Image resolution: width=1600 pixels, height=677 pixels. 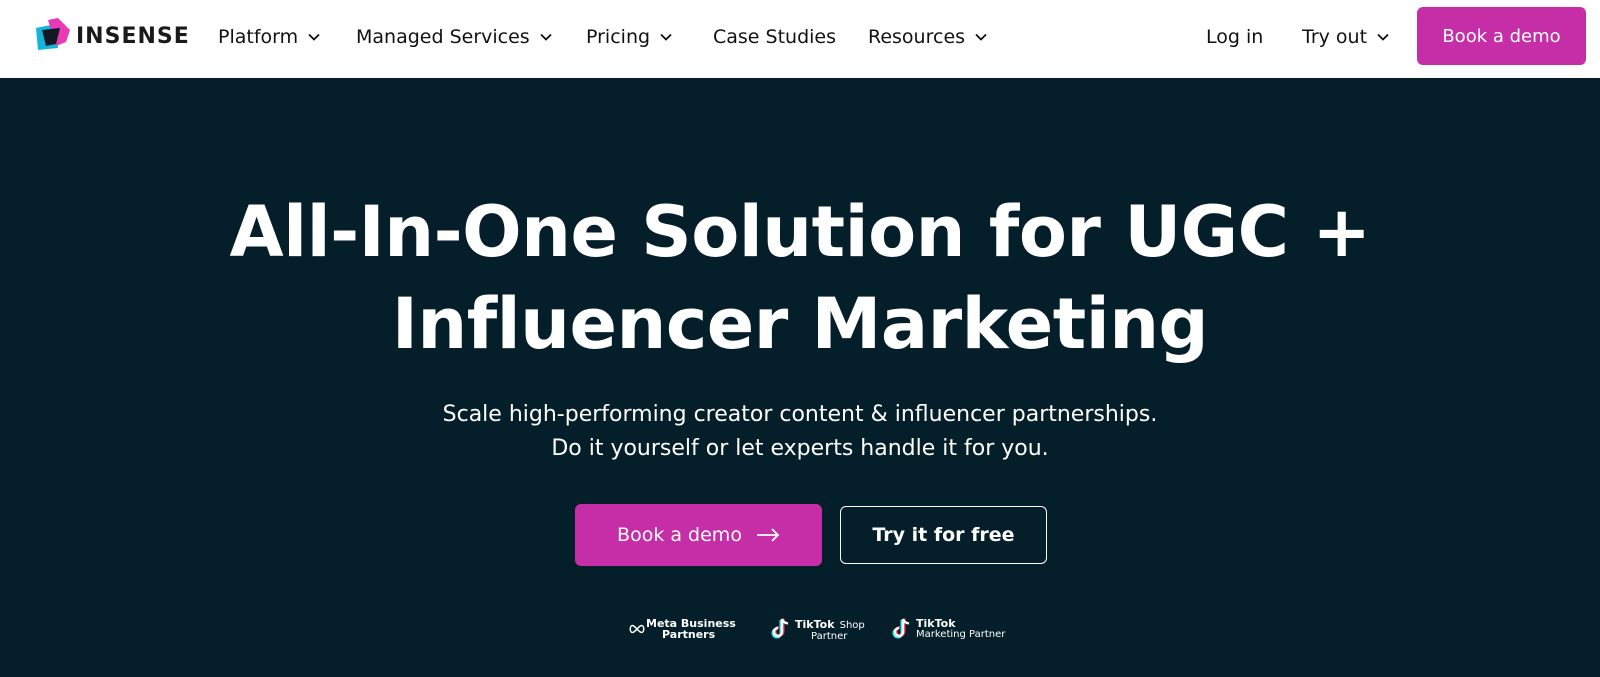 I want to click on book-demo-hero-label: Book a demo, so click(x=679, y=535).